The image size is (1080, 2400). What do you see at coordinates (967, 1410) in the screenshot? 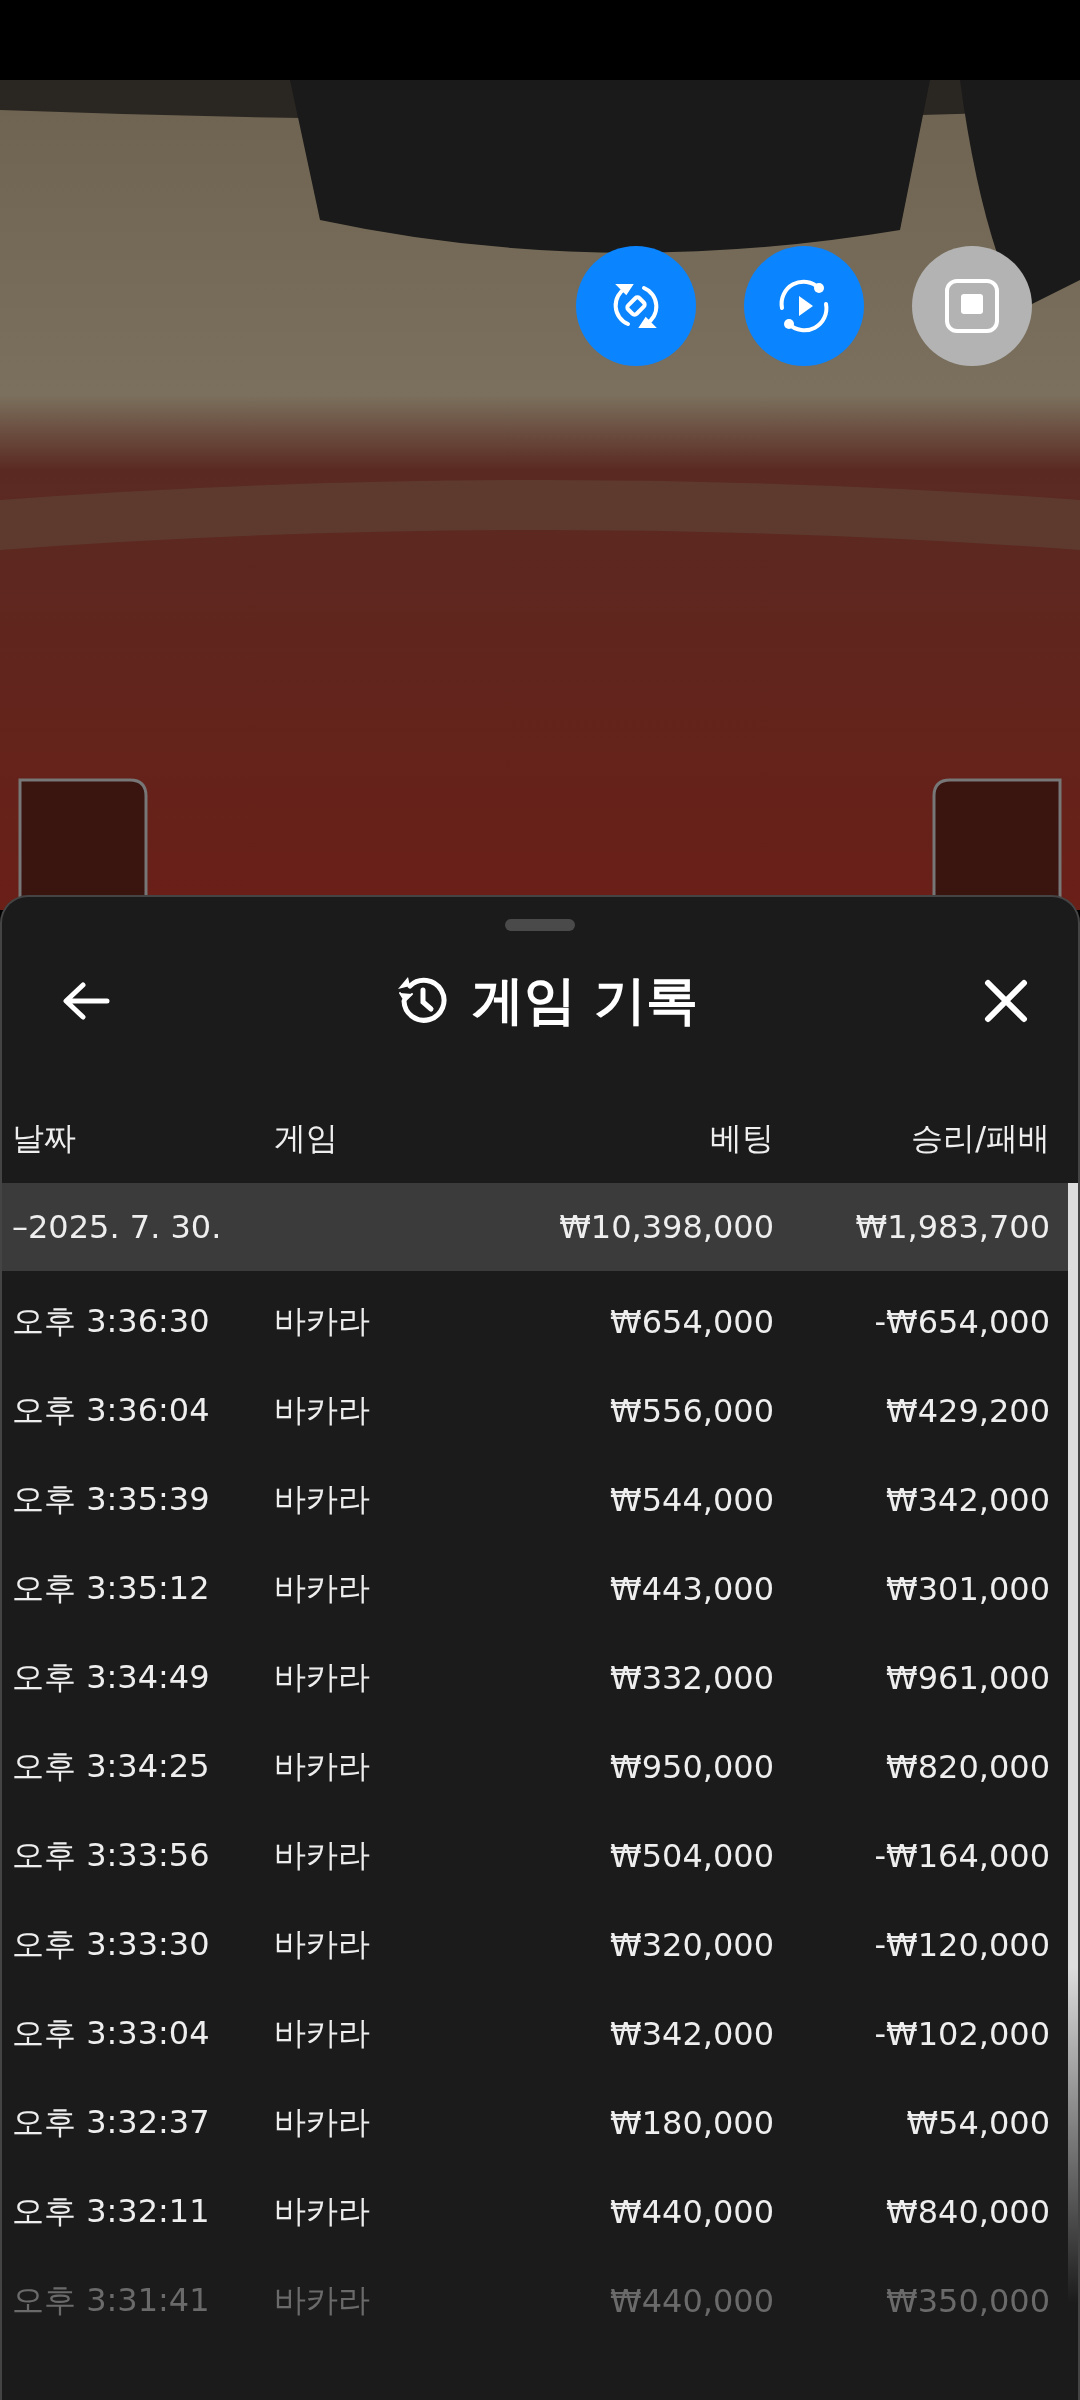
I see `result-cell-text: ₩429,200` at bounding box center [967, 1410].